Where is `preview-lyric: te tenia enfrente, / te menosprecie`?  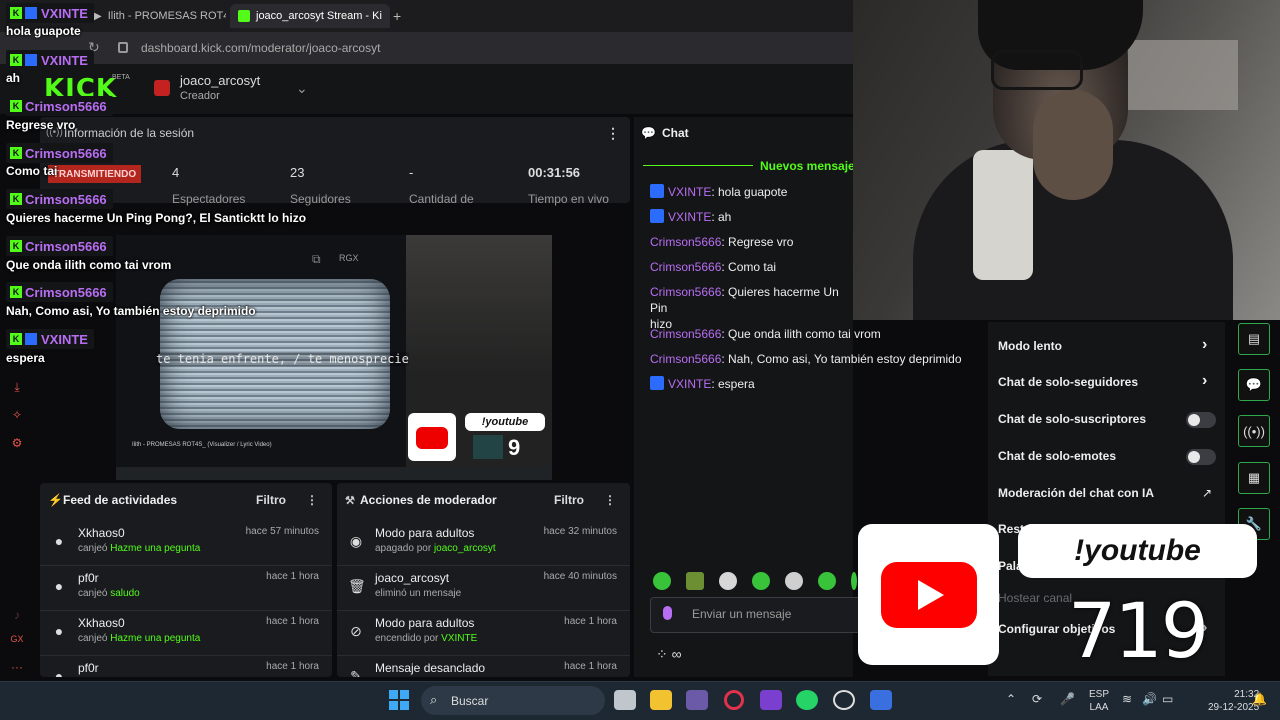 preview-lyric: te tenia enfrente, / te menosprecie is located at coordinates (282, 359).